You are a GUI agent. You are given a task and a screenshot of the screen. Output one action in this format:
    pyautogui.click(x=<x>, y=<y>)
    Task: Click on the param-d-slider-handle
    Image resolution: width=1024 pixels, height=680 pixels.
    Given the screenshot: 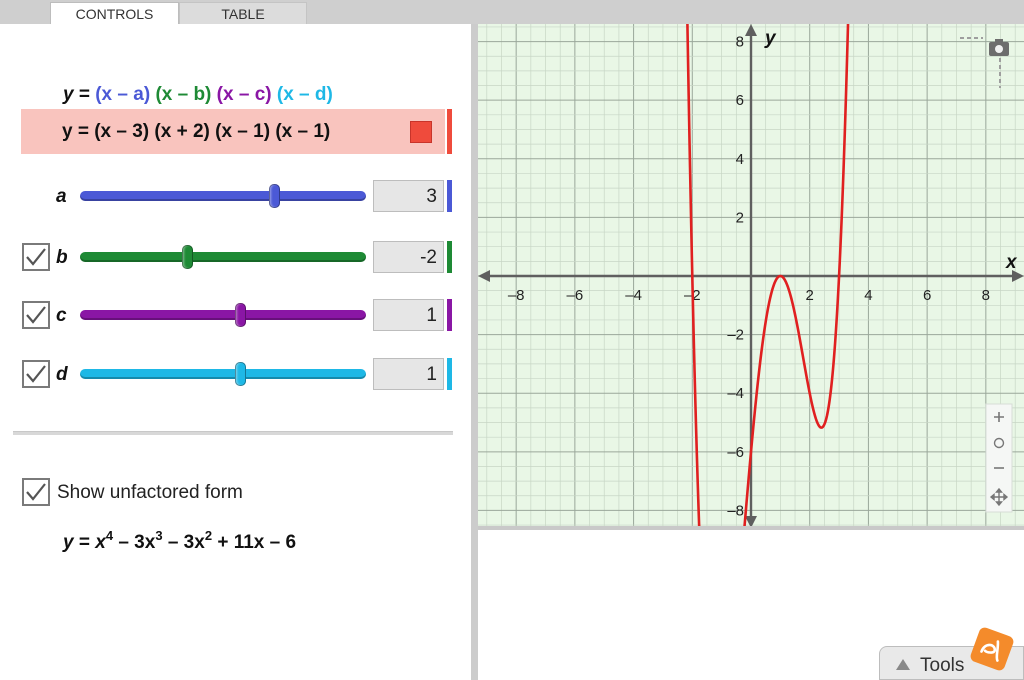 What is the action you would take?
    pyautogui.click(x=241, y=374)
    